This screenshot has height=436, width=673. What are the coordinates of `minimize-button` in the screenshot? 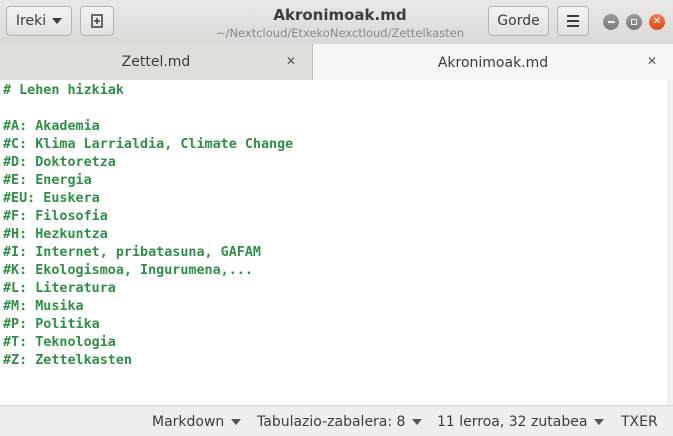 It's located at (611, 22).